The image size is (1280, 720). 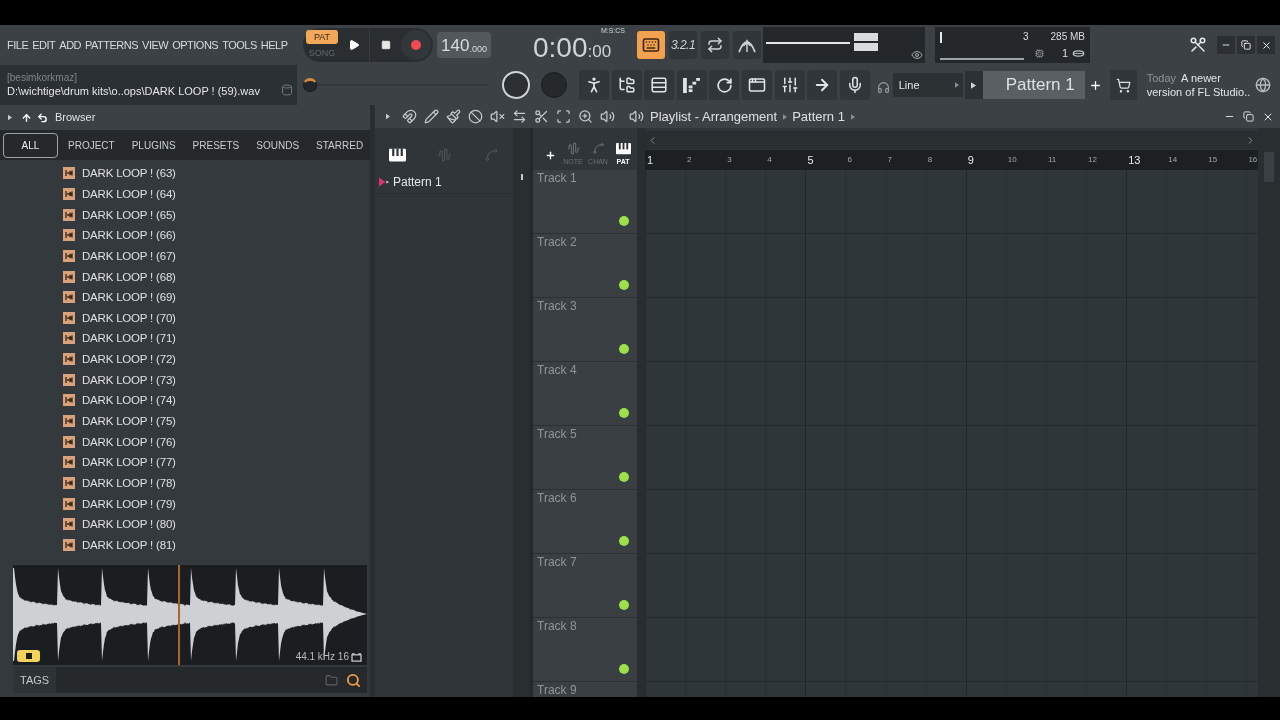 I want to click on arch-toggle, so click(x=747, y=45).